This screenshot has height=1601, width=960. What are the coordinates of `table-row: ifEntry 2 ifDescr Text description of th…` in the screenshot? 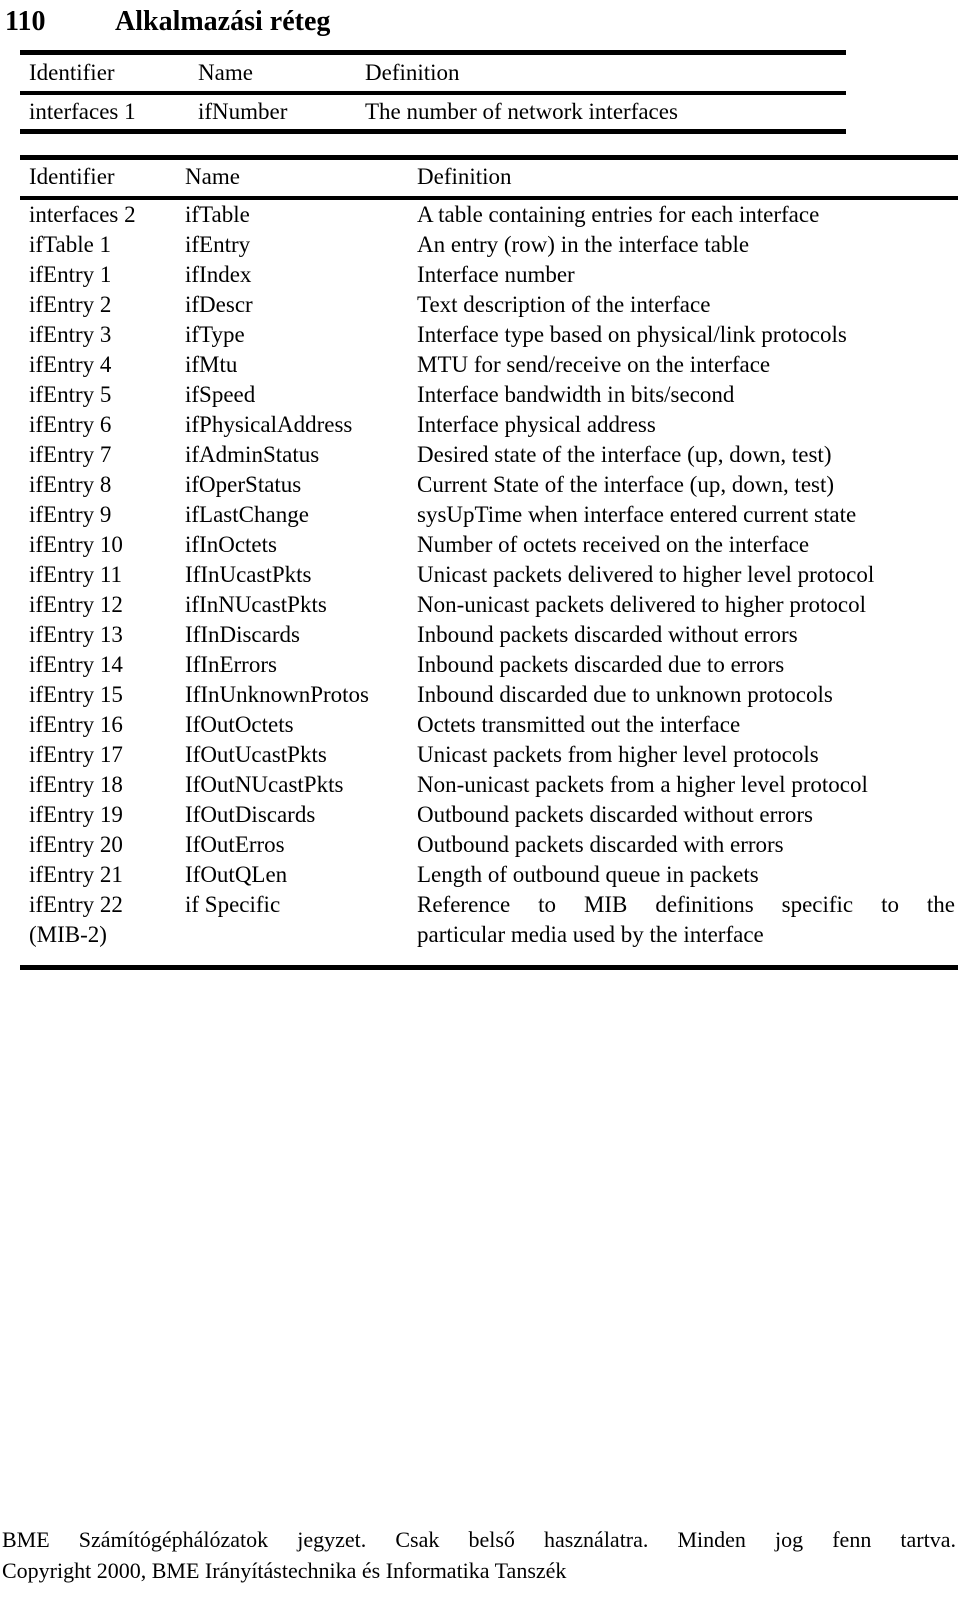 It's located at (489, 305).